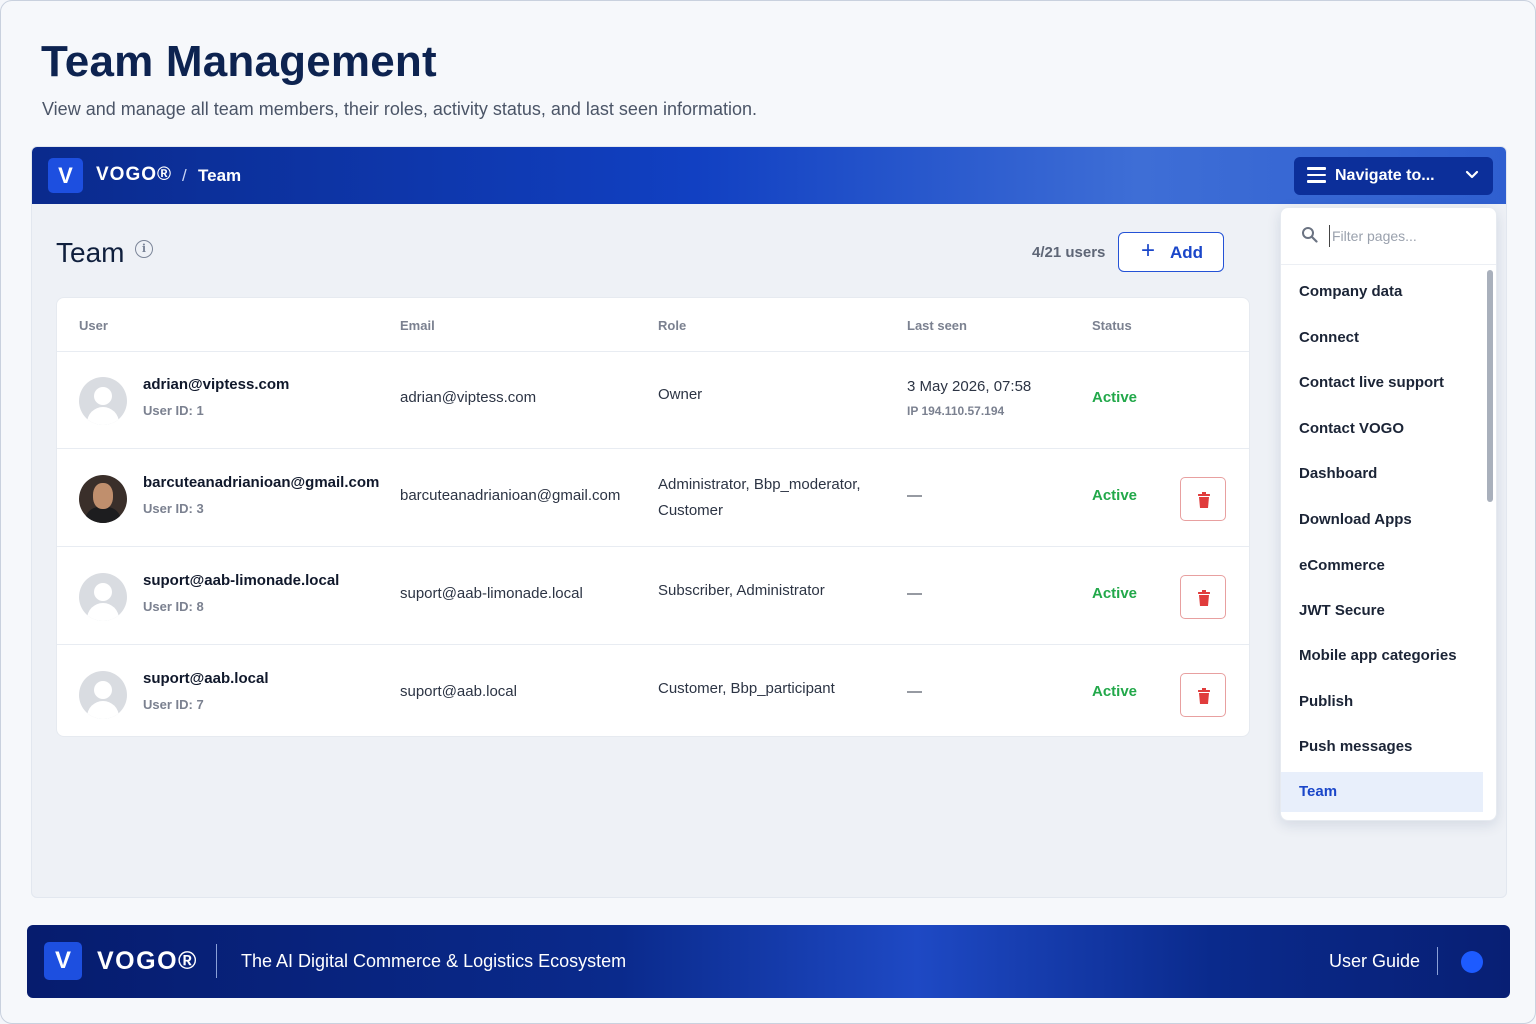 This screenshot has width=1536, height=1024. I want to click on column-header-email: Email, so click(417, 325).